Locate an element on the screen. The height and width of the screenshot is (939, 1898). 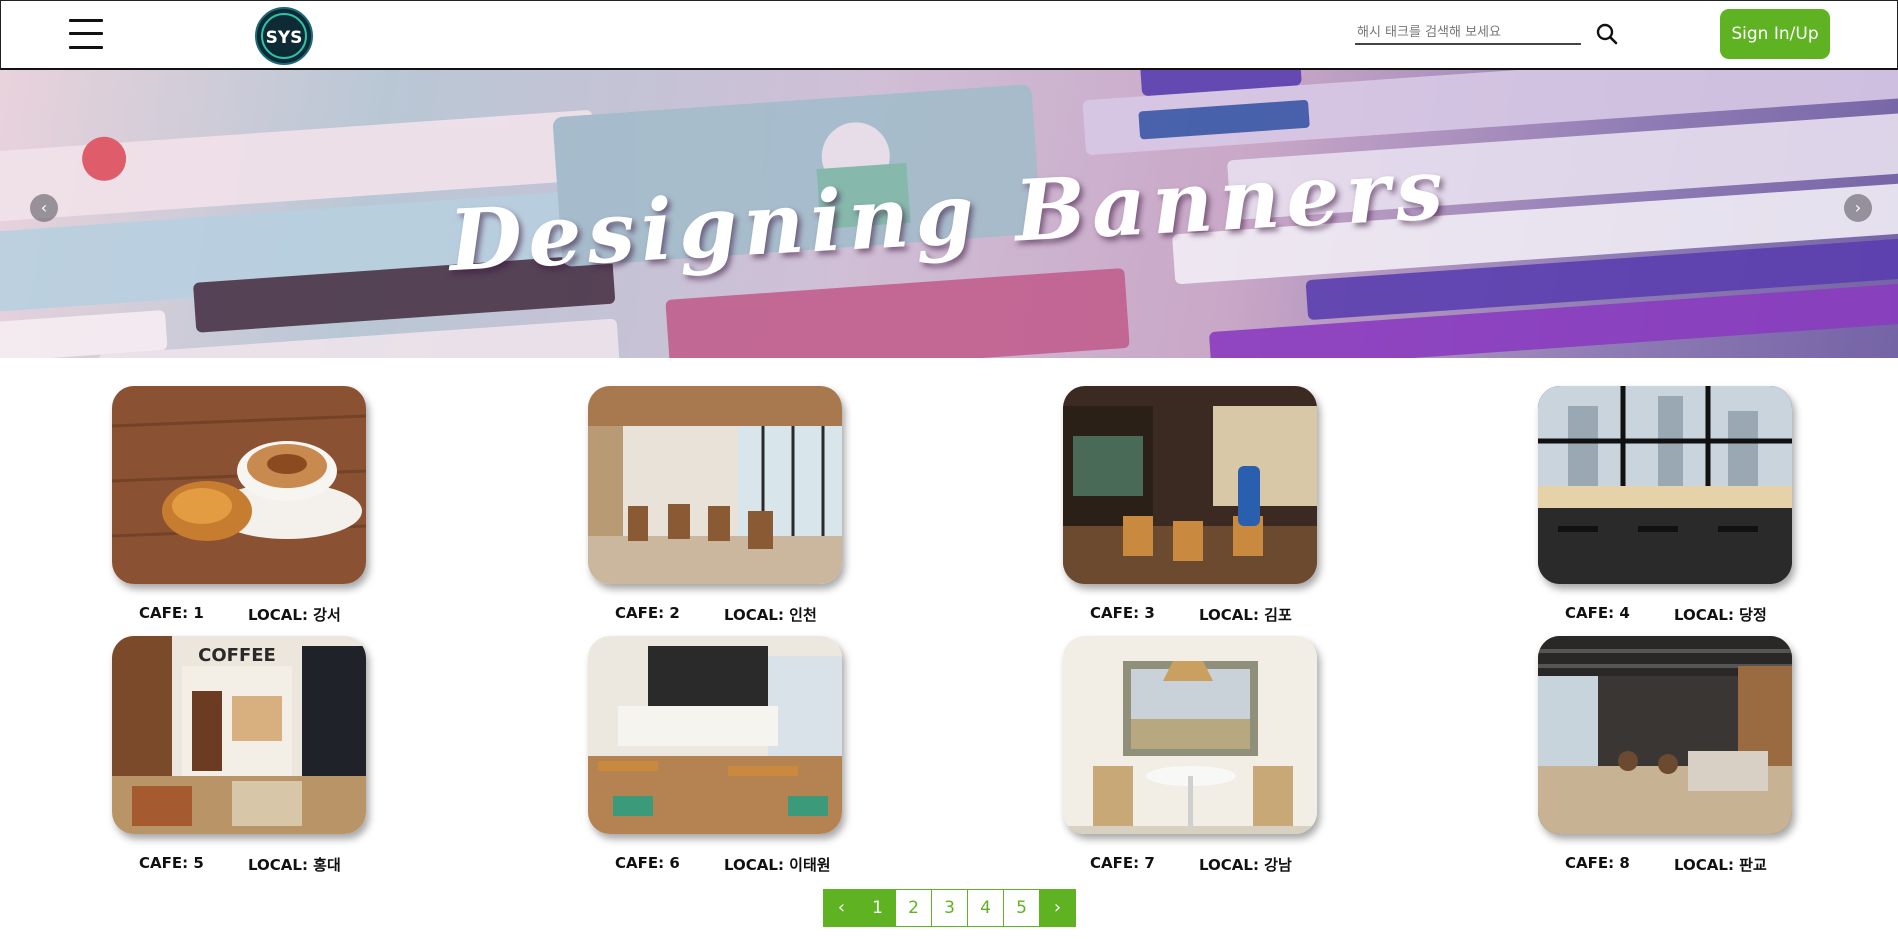
page-1-button: 1 is located at coordinates (877, 908).